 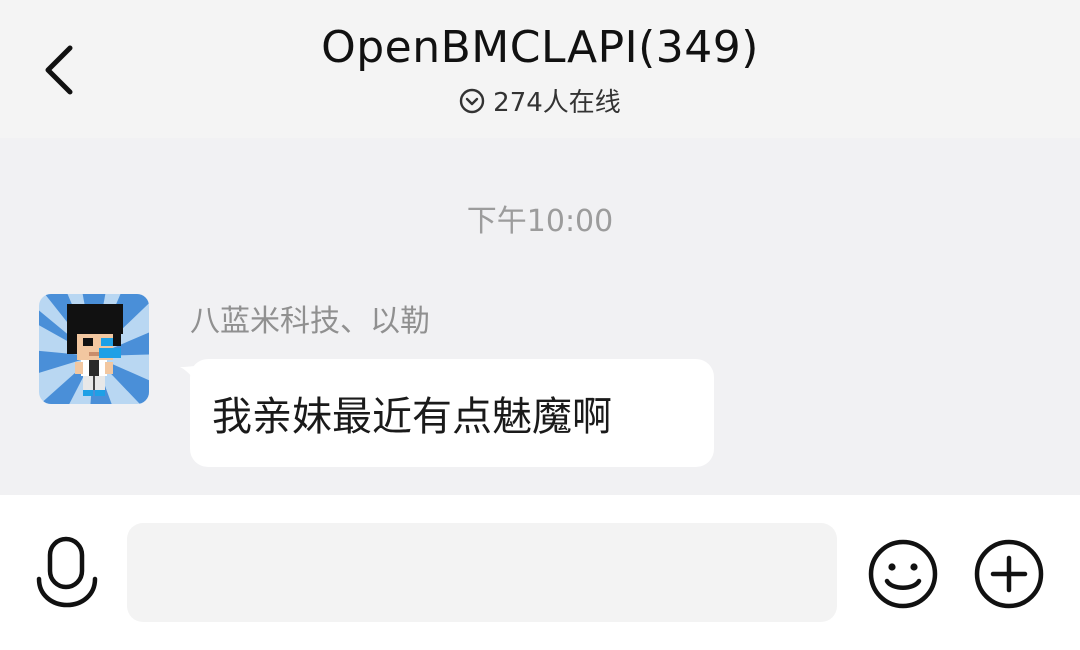 I want to click on online-count: 274人在线, so click(x=557, y=103).